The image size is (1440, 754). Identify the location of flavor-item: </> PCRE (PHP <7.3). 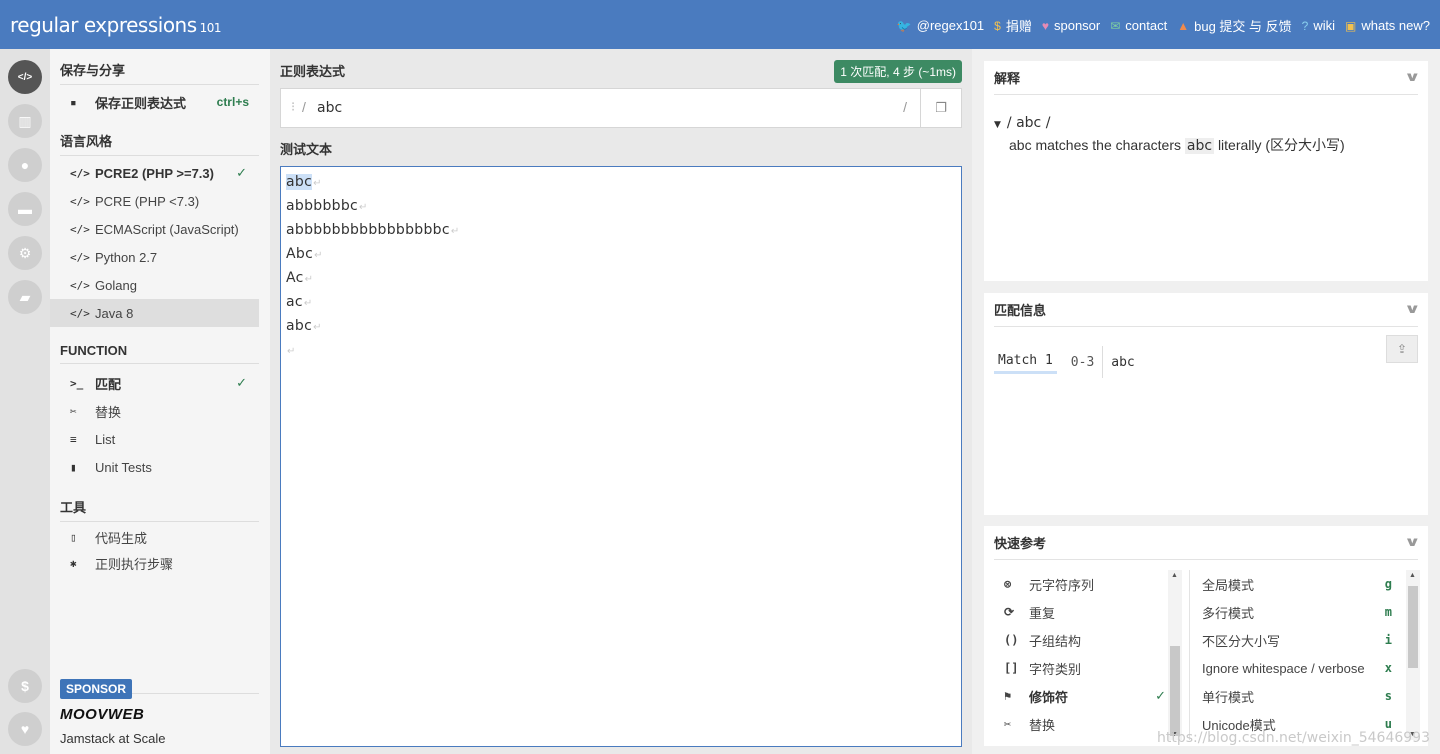
(154, 201).